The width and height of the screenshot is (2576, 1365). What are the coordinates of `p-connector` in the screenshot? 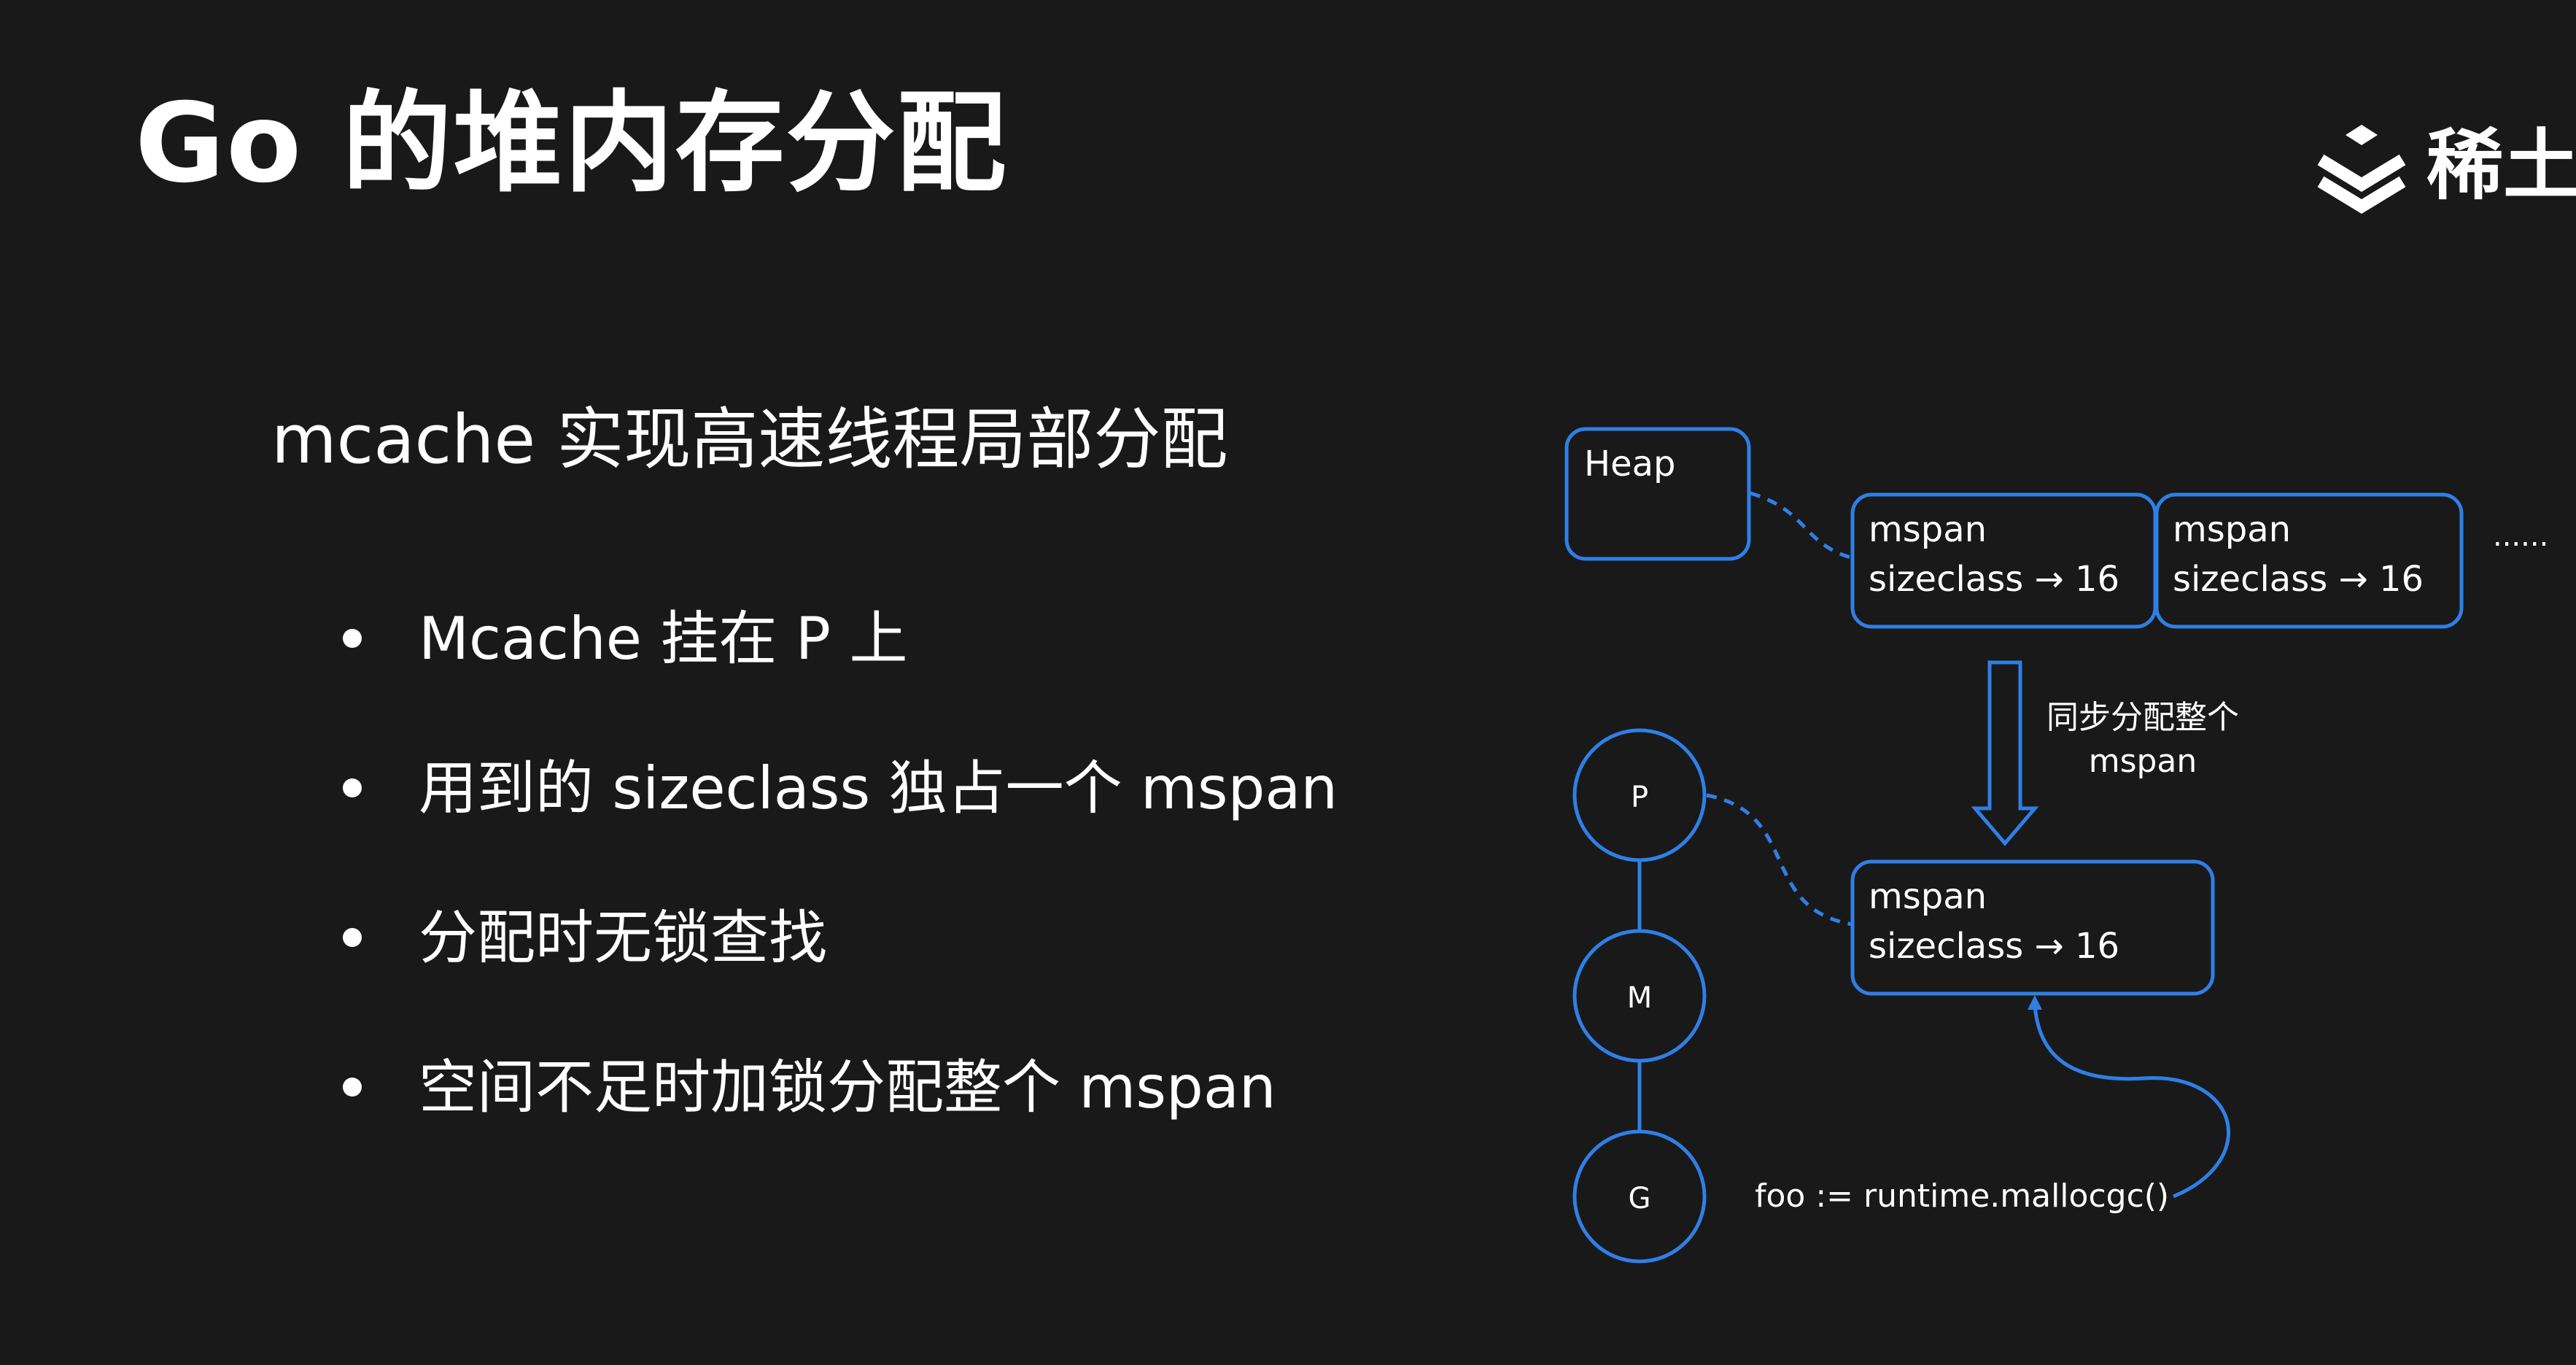 It's located at (1780, 860).